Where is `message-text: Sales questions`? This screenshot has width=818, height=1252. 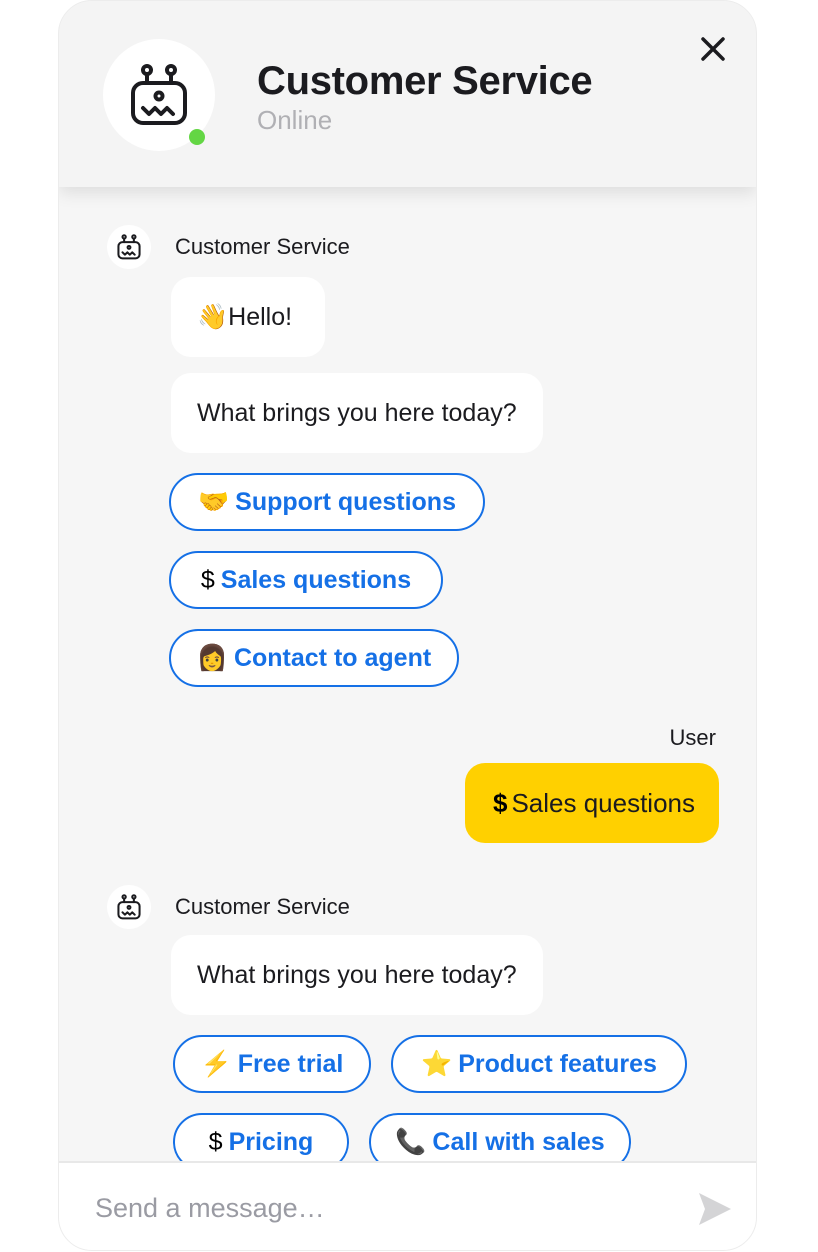
message-text: Sales questions is located at coordinates (603, 803).